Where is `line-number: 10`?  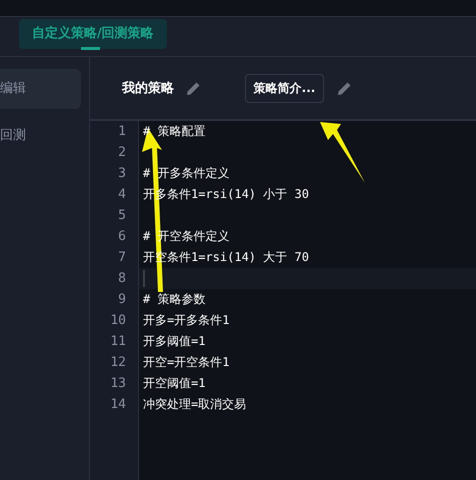
line-number: 10 is located at coordinates (114, 320).